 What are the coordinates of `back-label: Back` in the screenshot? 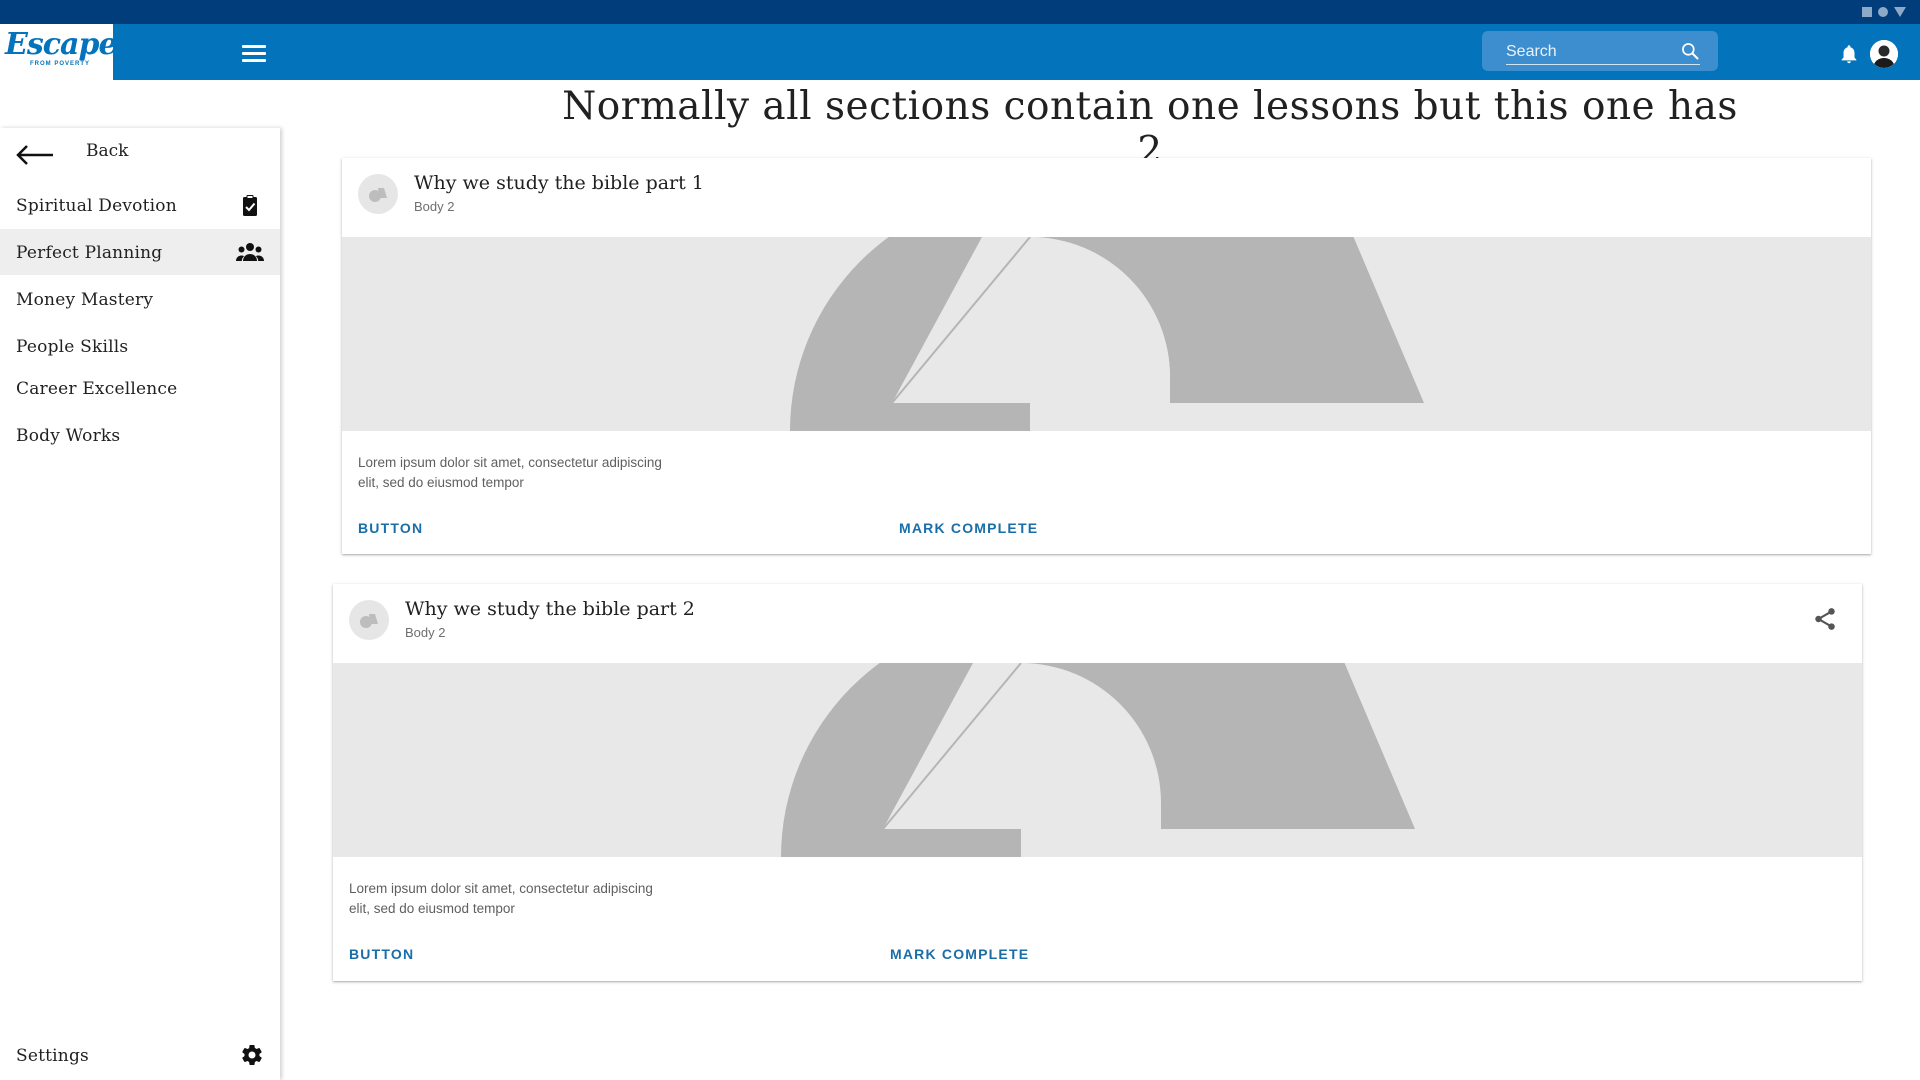 It's located at (107, 151).